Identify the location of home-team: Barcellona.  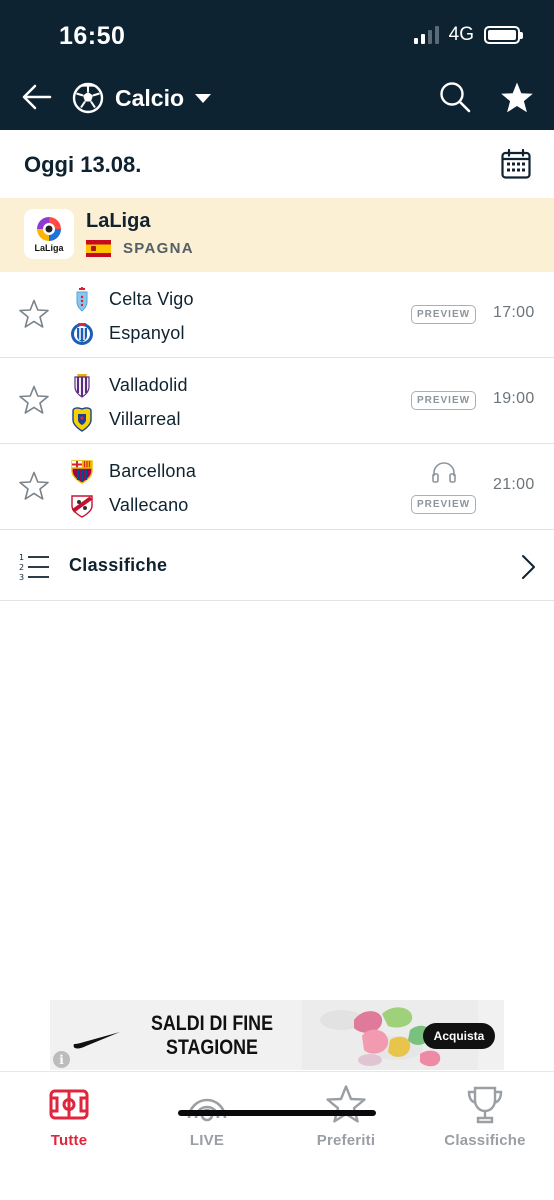
(132, 471).